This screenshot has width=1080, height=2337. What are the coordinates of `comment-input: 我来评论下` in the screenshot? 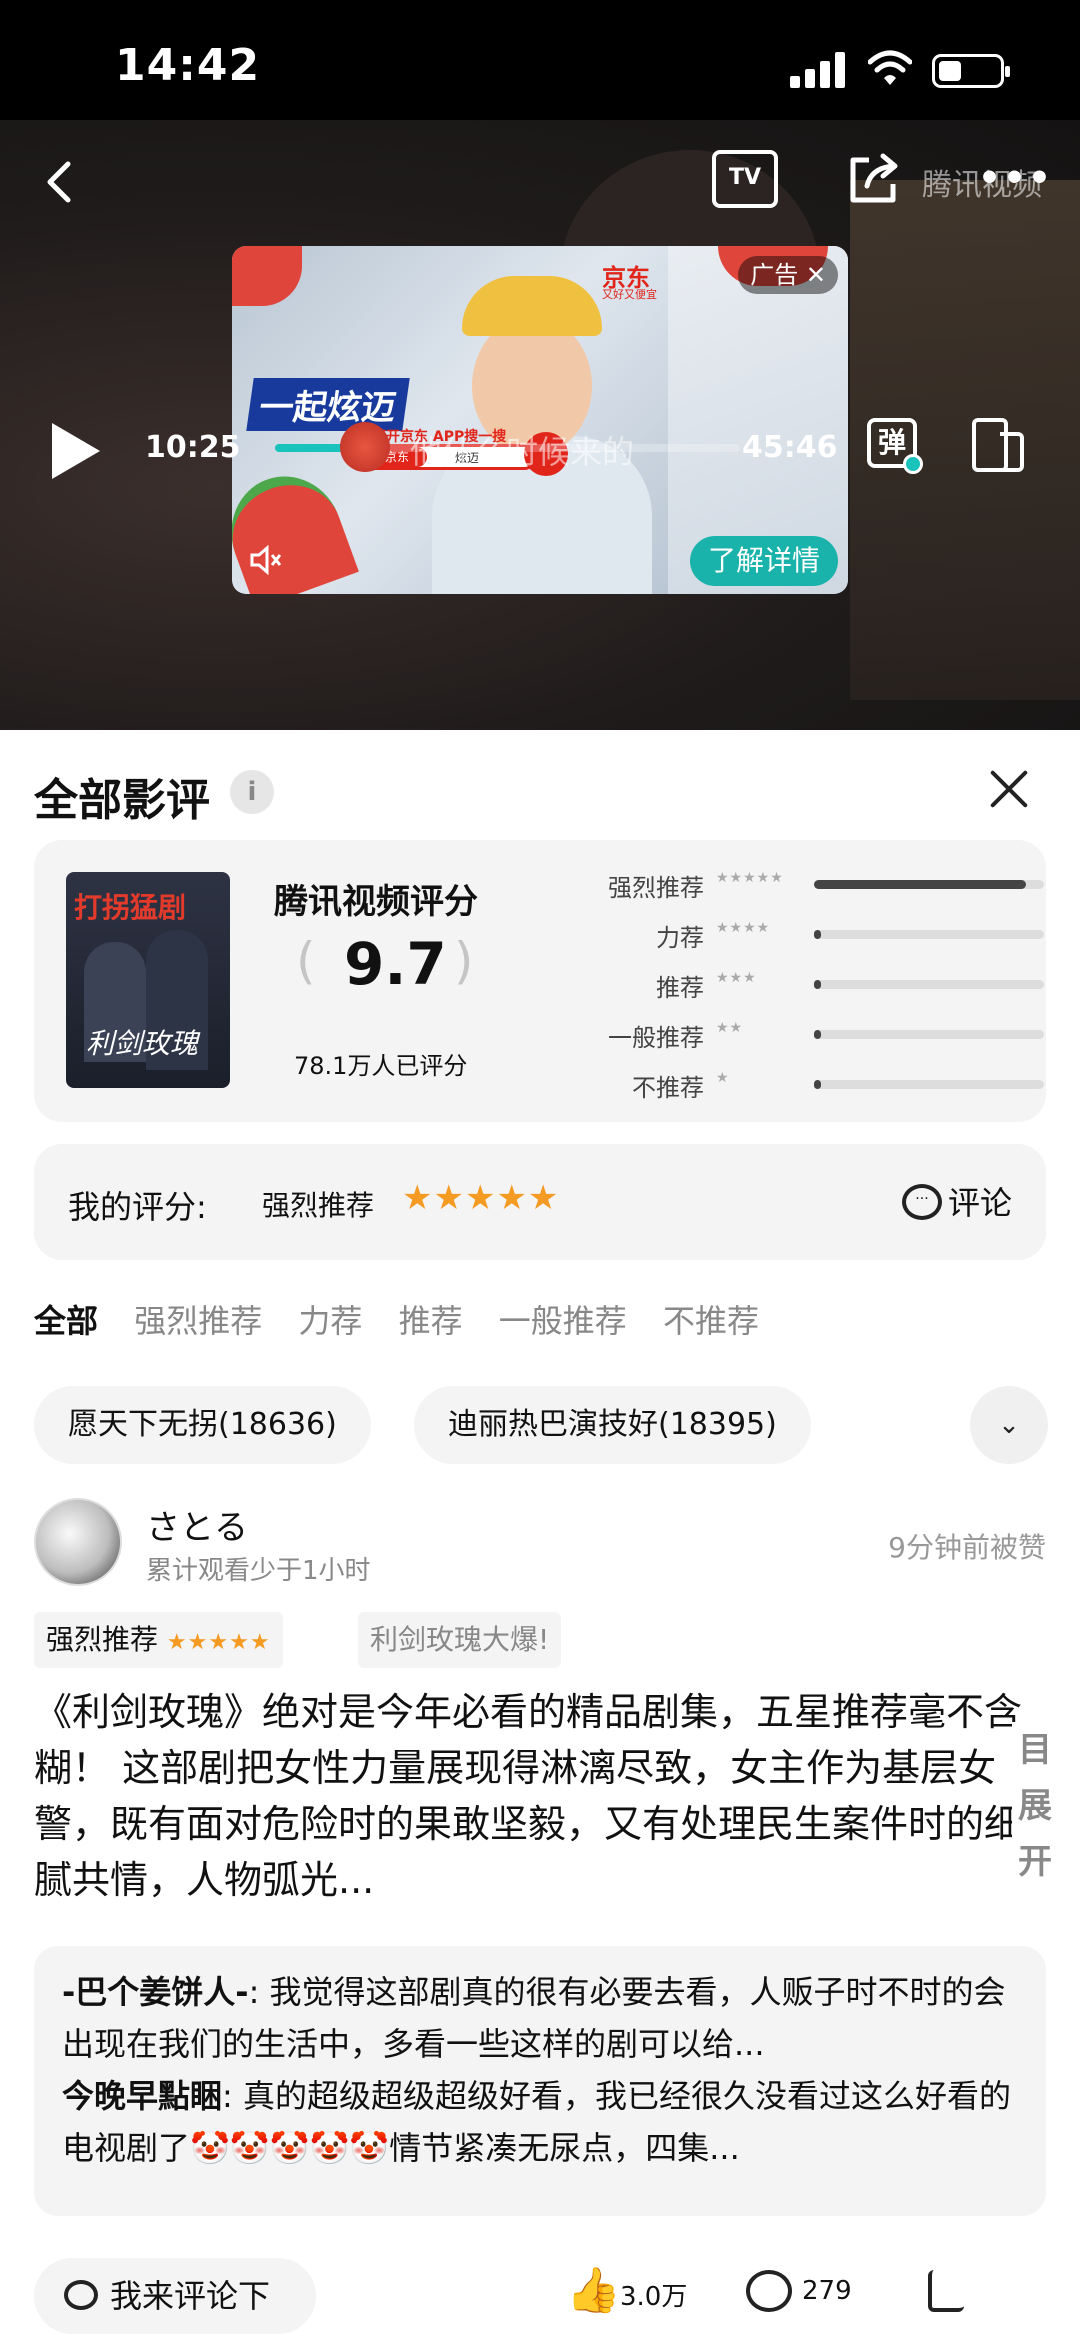 It's located at (175, 2296).